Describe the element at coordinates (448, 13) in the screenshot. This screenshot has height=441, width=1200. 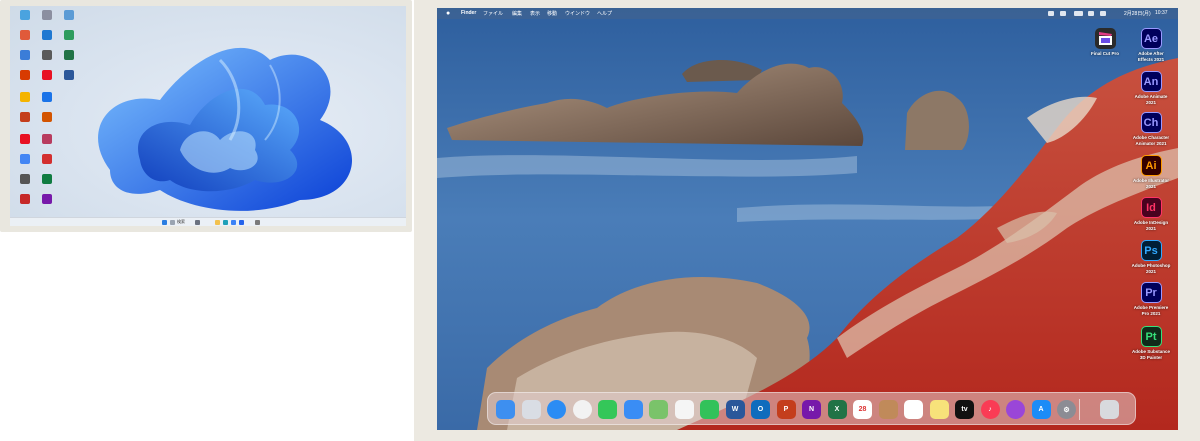
I see `apple-menu-icon: ●` at that location.